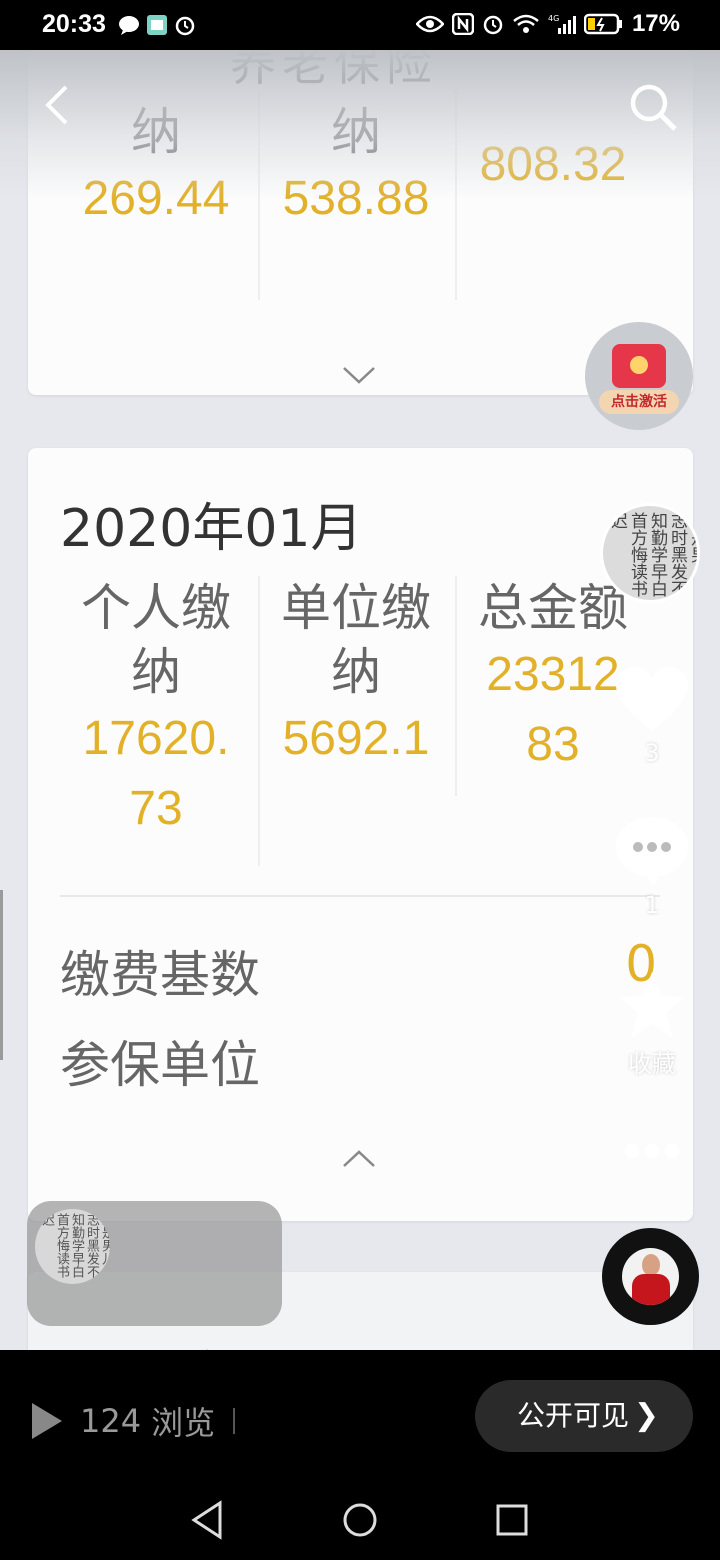  I want to click on personal-column: 纳 269.44, so click(156, 167).